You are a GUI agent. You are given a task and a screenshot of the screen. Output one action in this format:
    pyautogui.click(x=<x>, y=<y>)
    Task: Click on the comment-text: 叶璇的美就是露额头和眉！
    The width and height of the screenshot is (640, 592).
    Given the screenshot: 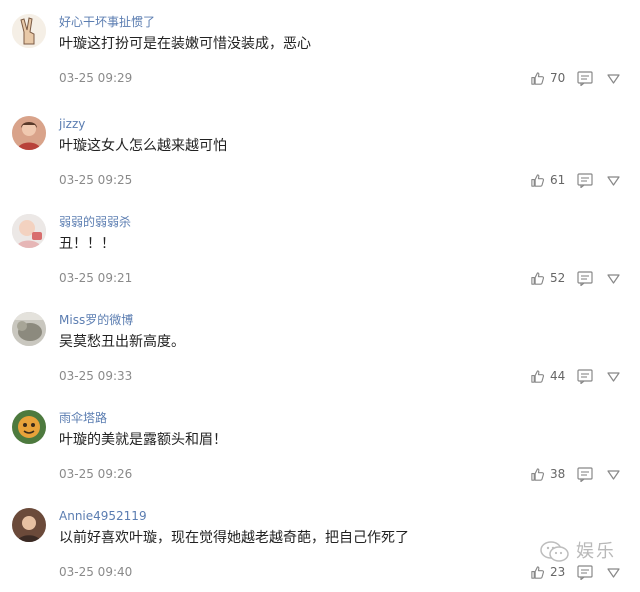 What is the action you would take?
    pyautogui.click(x=143, y=440)
    